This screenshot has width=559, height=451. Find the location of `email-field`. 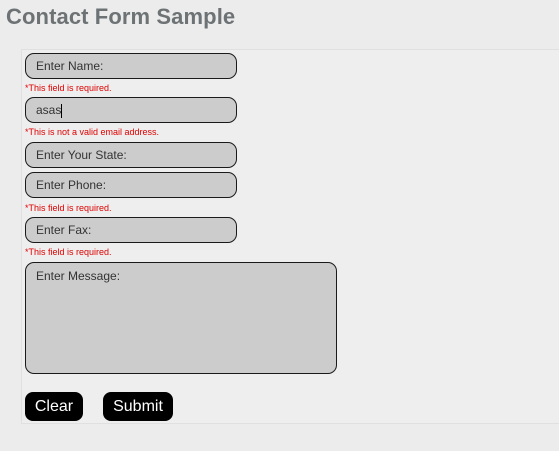

email-field is located at coordinates (131, 110).